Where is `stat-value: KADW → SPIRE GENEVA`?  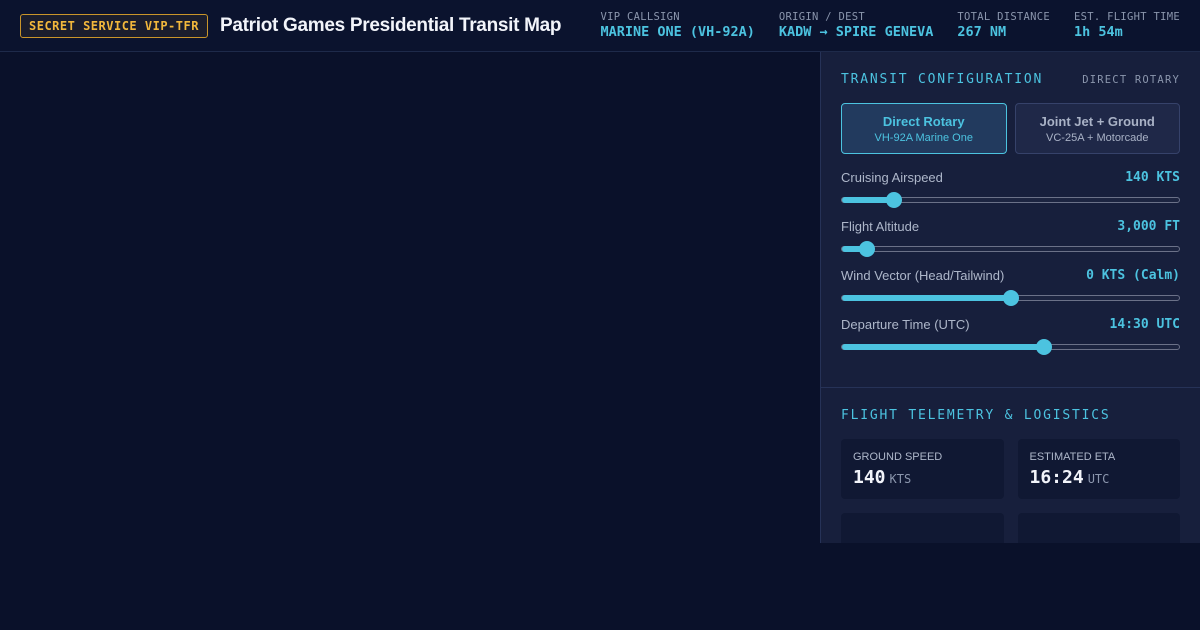 stat-value: KADW → SPIRE GENEVA is located at coordinates (856, 32).